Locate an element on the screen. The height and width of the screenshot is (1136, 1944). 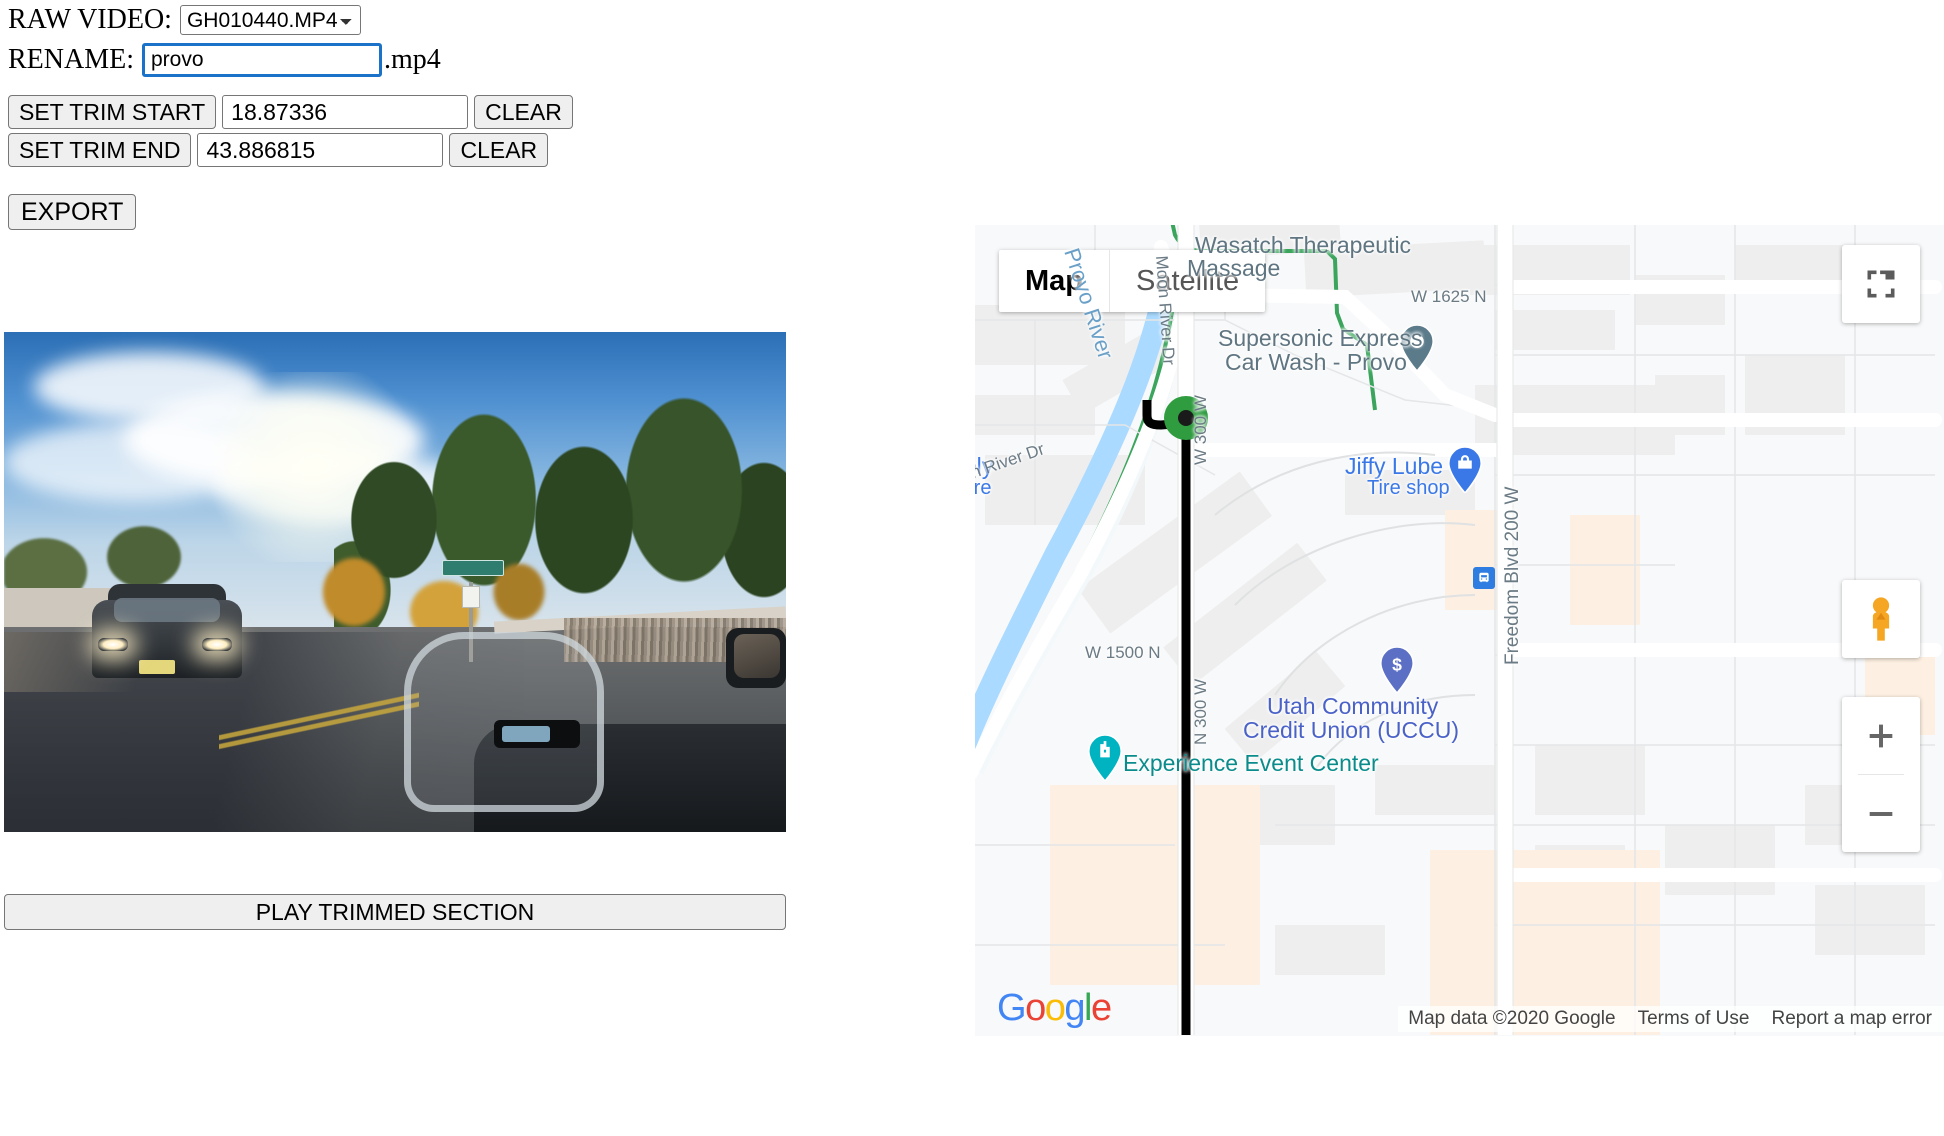
google-logo-letter: l is located at coordinates (1087, 1008).